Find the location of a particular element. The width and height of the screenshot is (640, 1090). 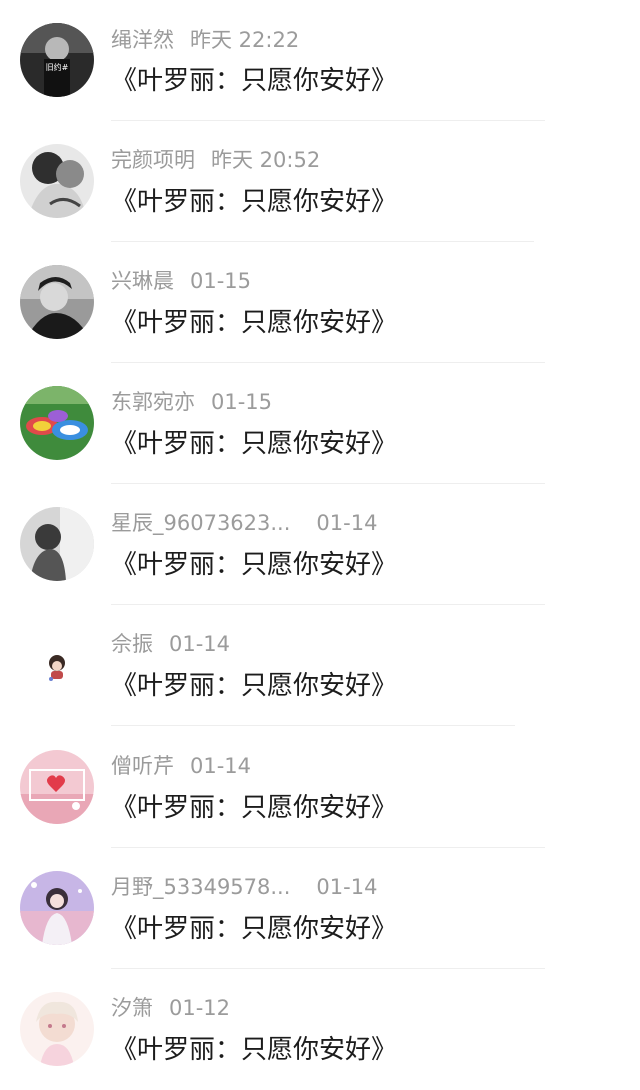

avatar: 旧约# is located at coordinates (57, 60).